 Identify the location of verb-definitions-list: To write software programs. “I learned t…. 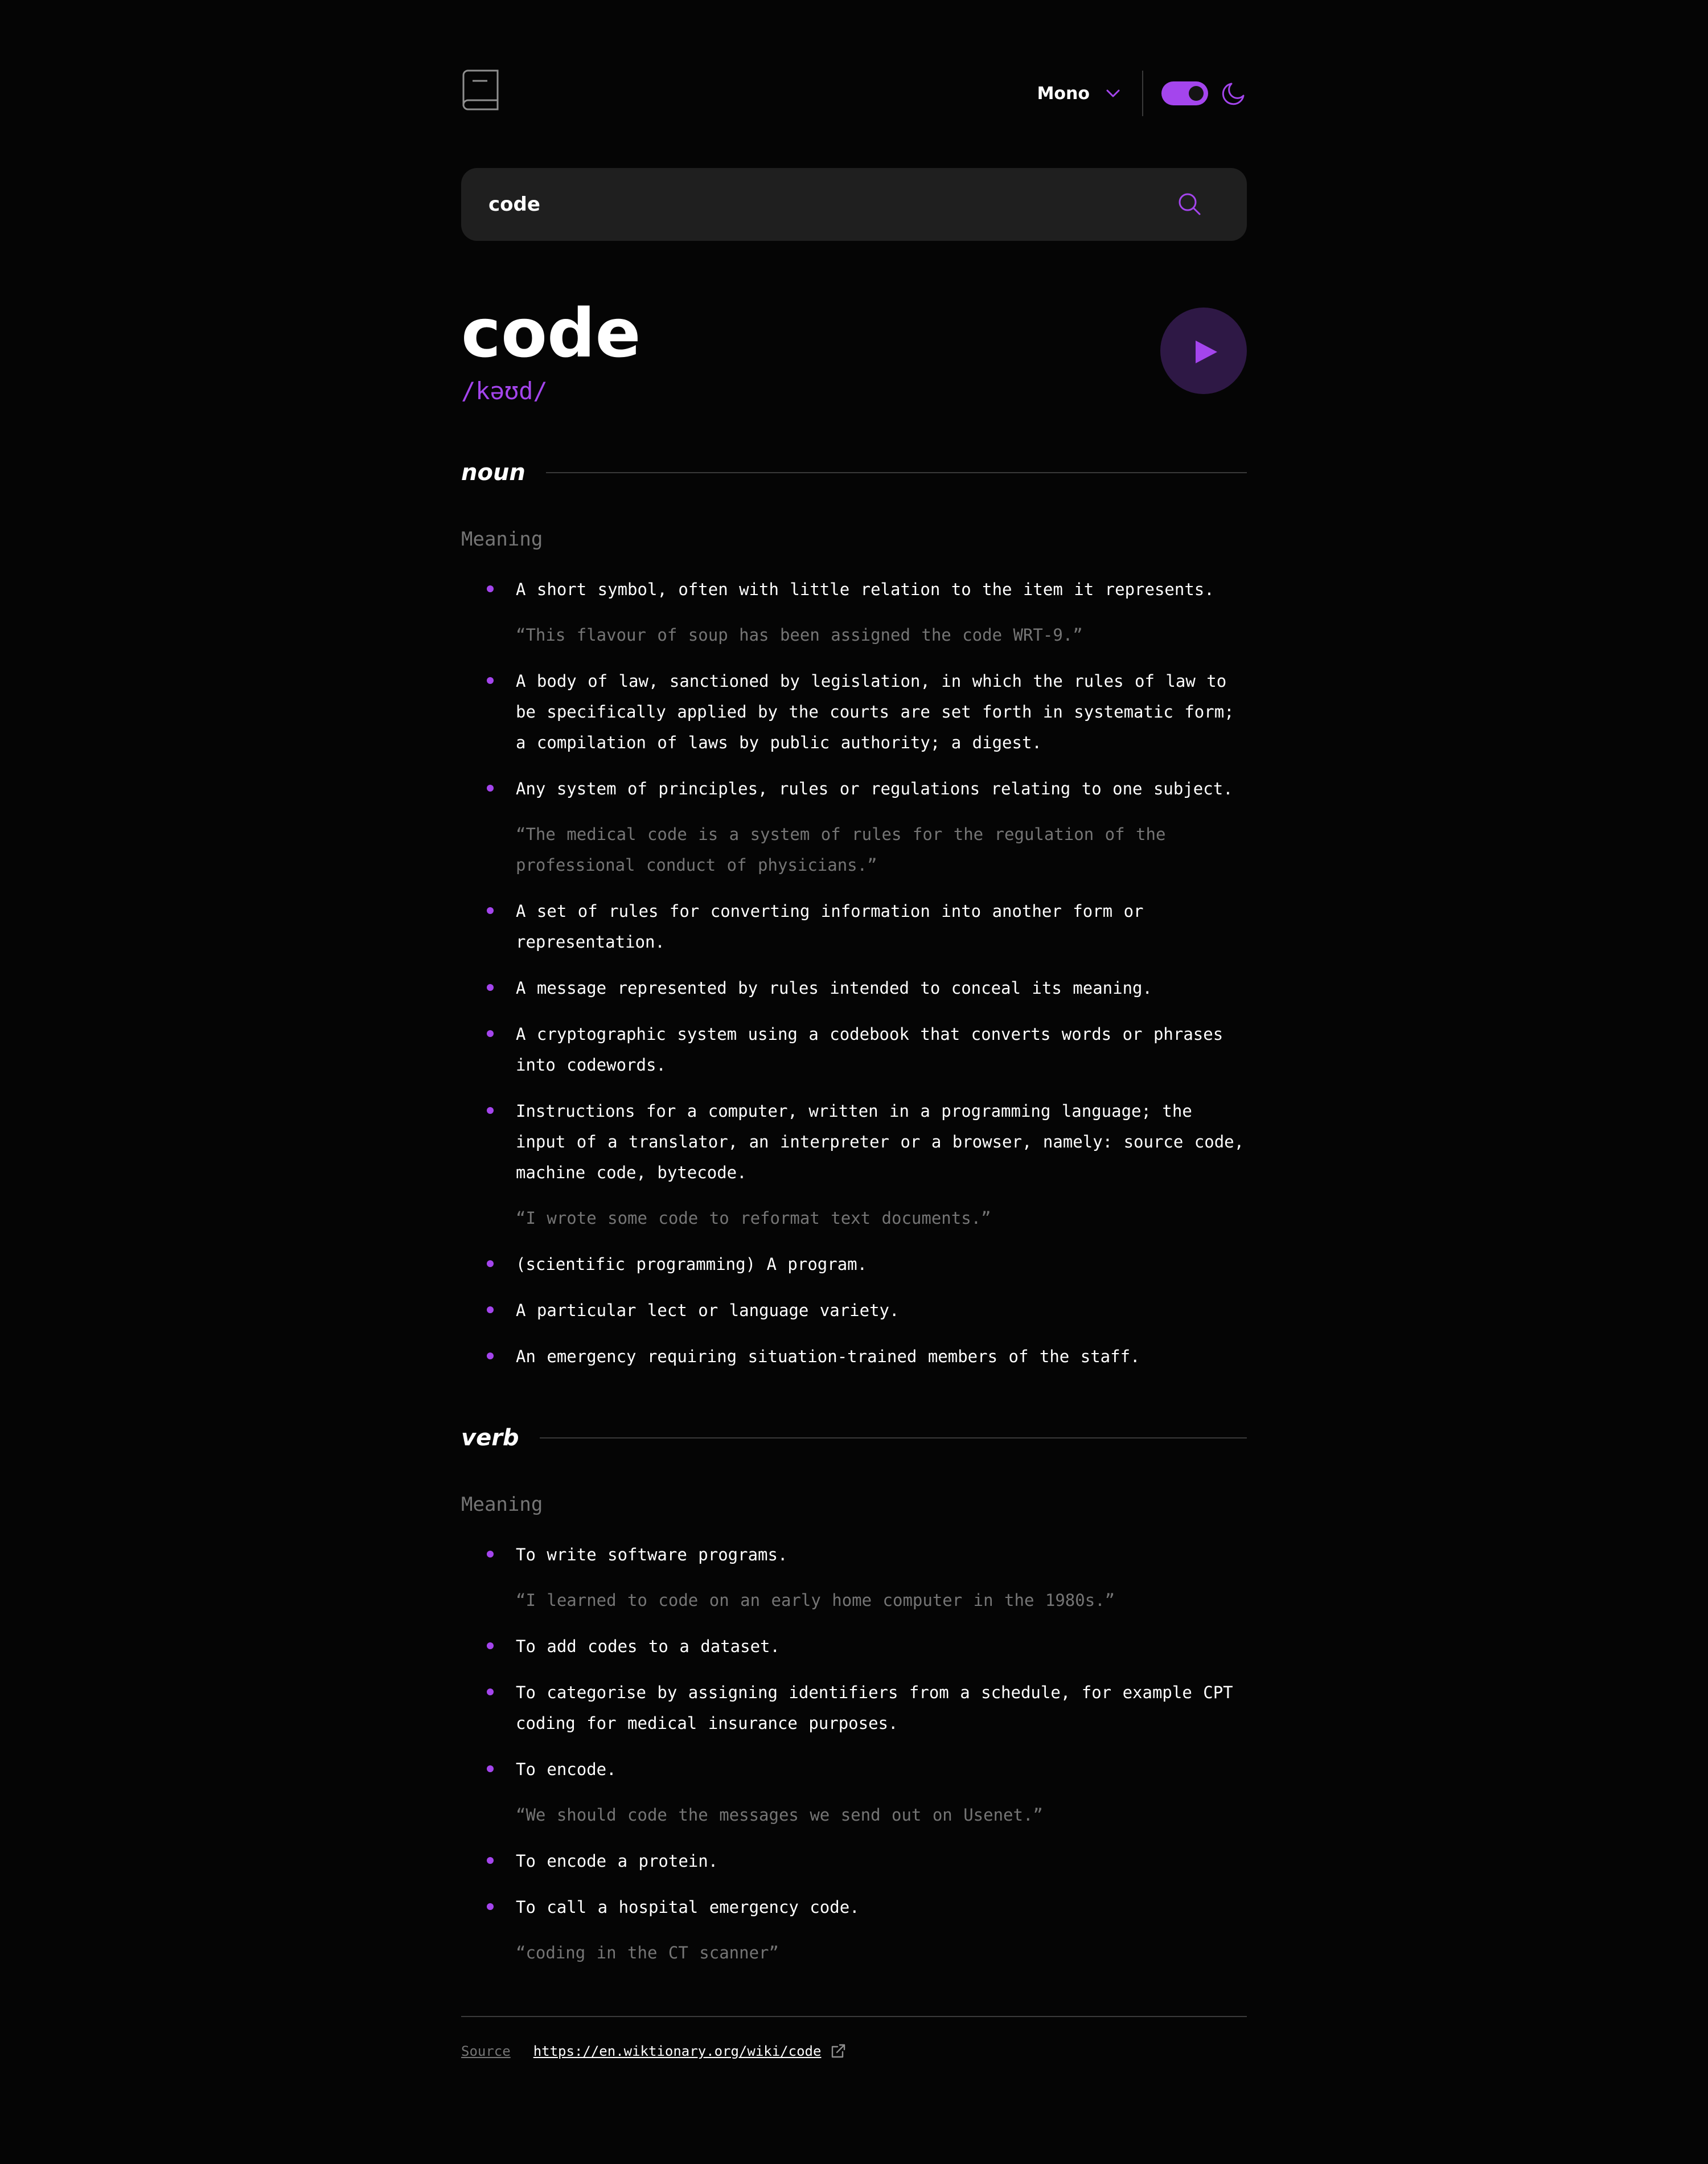
(854, 1761).